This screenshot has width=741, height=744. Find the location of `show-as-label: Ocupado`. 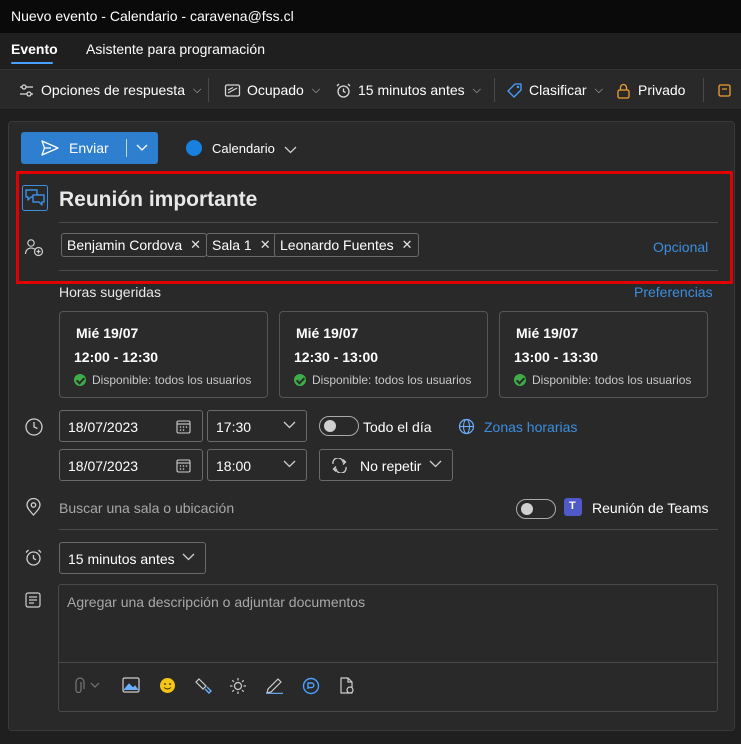

show-as-label: Ocupado is located at coordinates (275, 90).